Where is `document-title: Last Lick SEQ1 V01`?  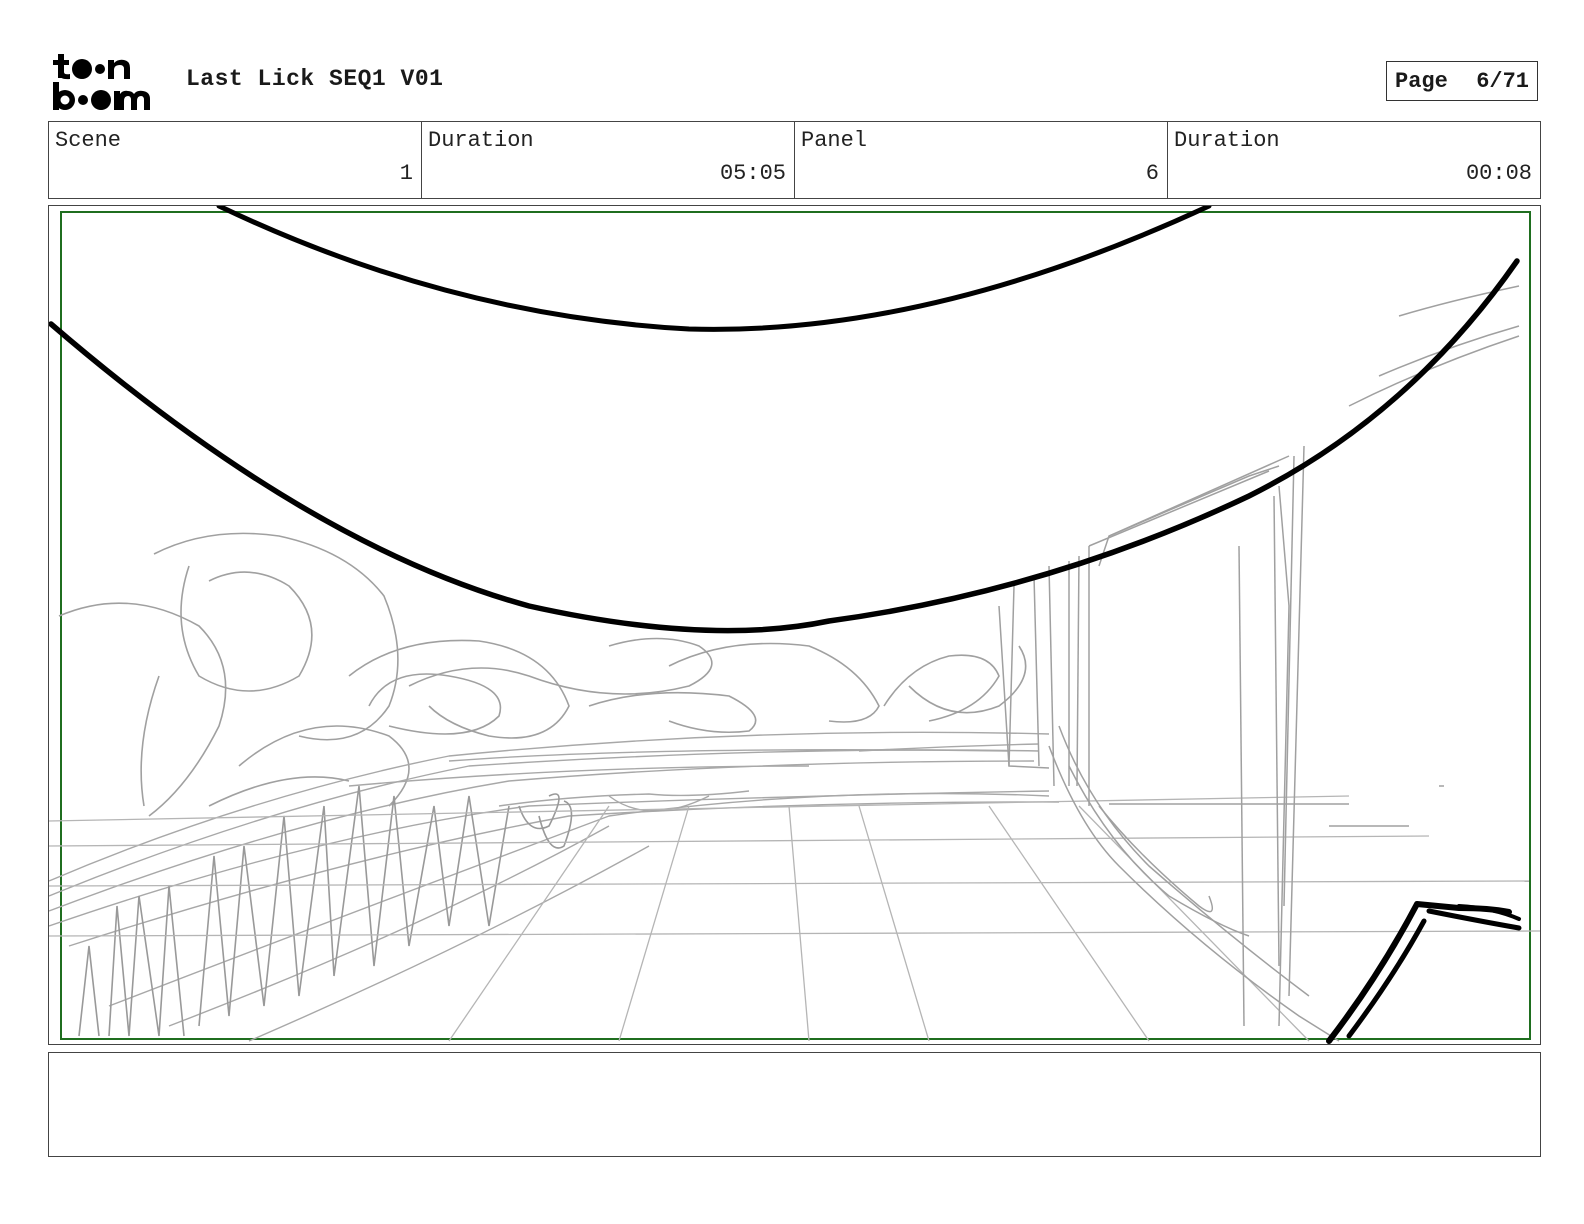 document-title: Last Lick SEQ1 V01 is located at coordinates (315, 79).